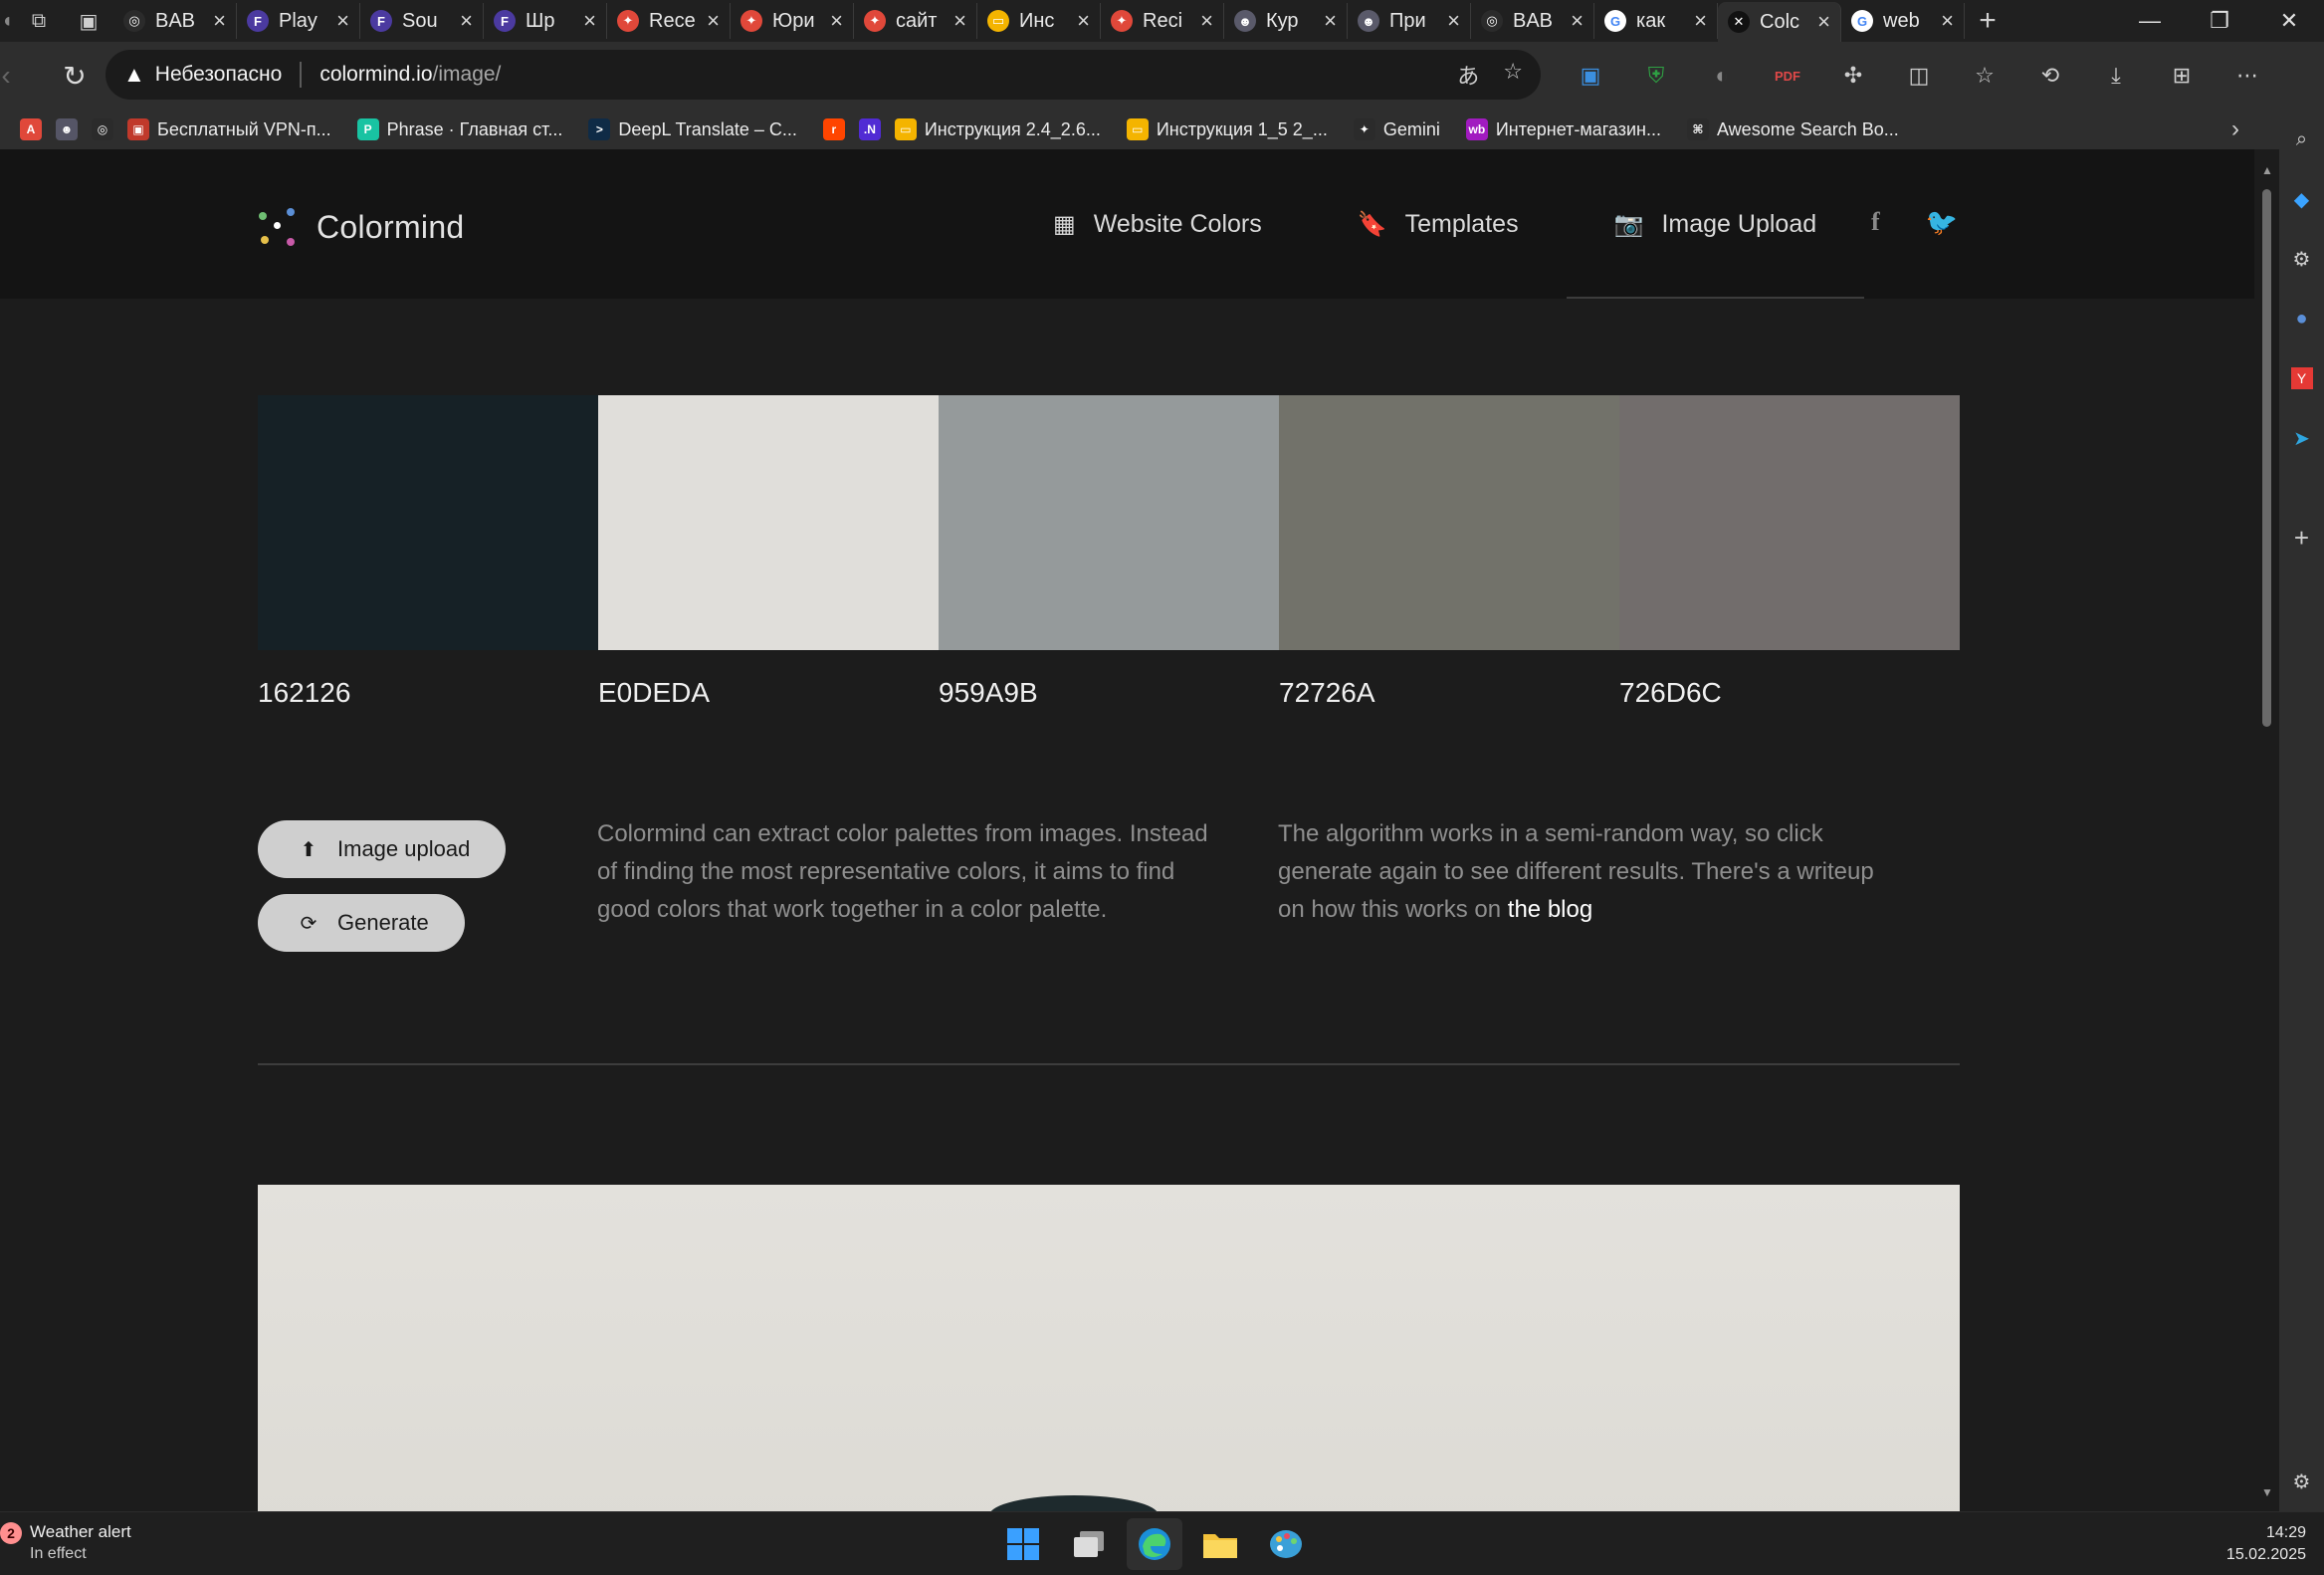  Describe the element at coordinates (2302, 1481) in the screenshot. I see `sidebar-settings-icon: ⚙` at that location.